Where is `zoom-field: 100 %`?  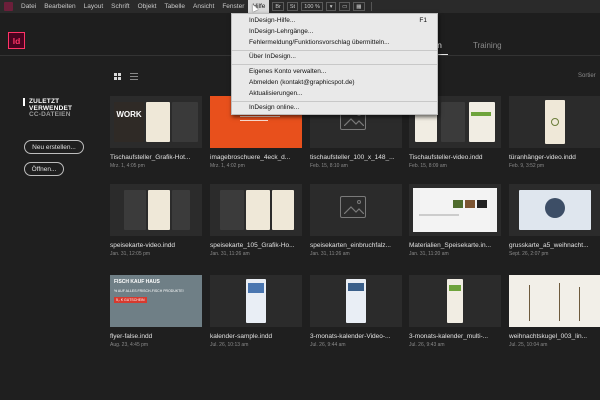
zoom-field: 100 % is located at coordinates (312, 6).